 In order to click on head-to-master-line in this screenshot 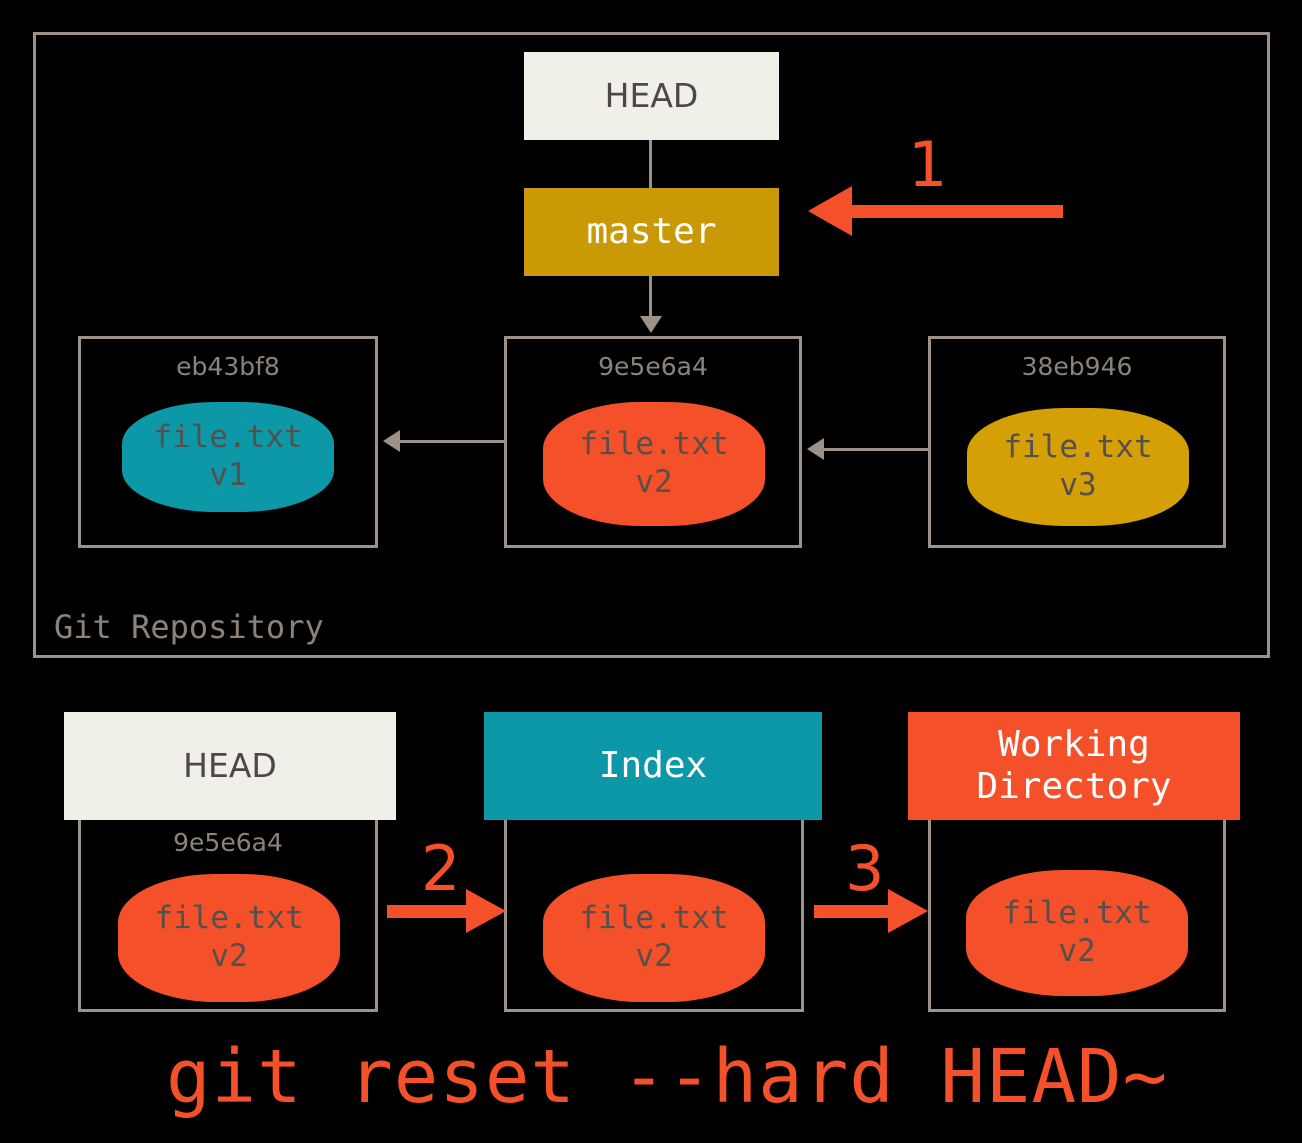, I will do `click(650, 164)`.